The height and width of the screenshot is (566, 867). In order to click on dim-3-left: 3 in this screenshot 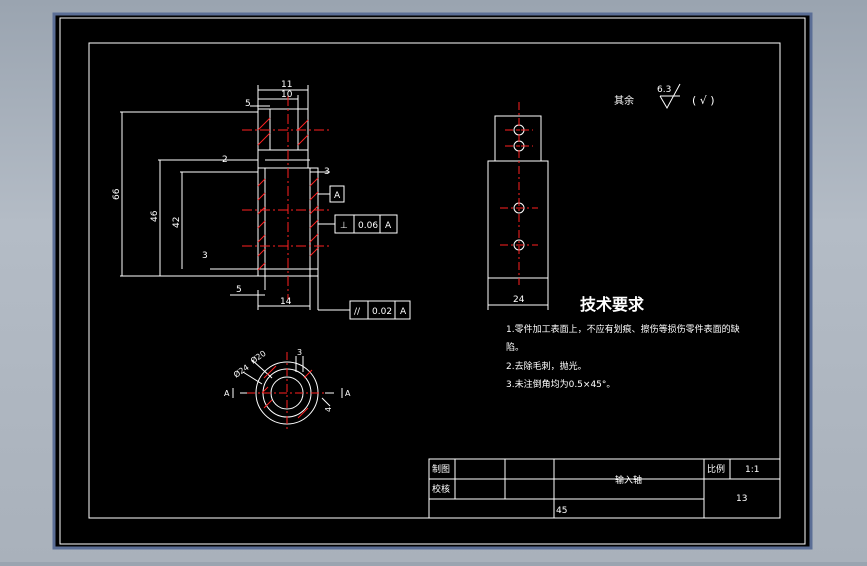, I will do `click(205, 256)`.